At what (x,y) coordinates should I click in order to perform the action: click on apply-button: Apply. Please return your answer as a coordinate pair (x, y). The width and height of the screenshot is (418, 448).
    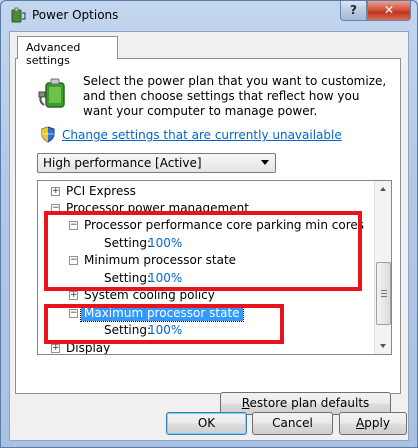
    Looking at the image, I should click on (373, 423).